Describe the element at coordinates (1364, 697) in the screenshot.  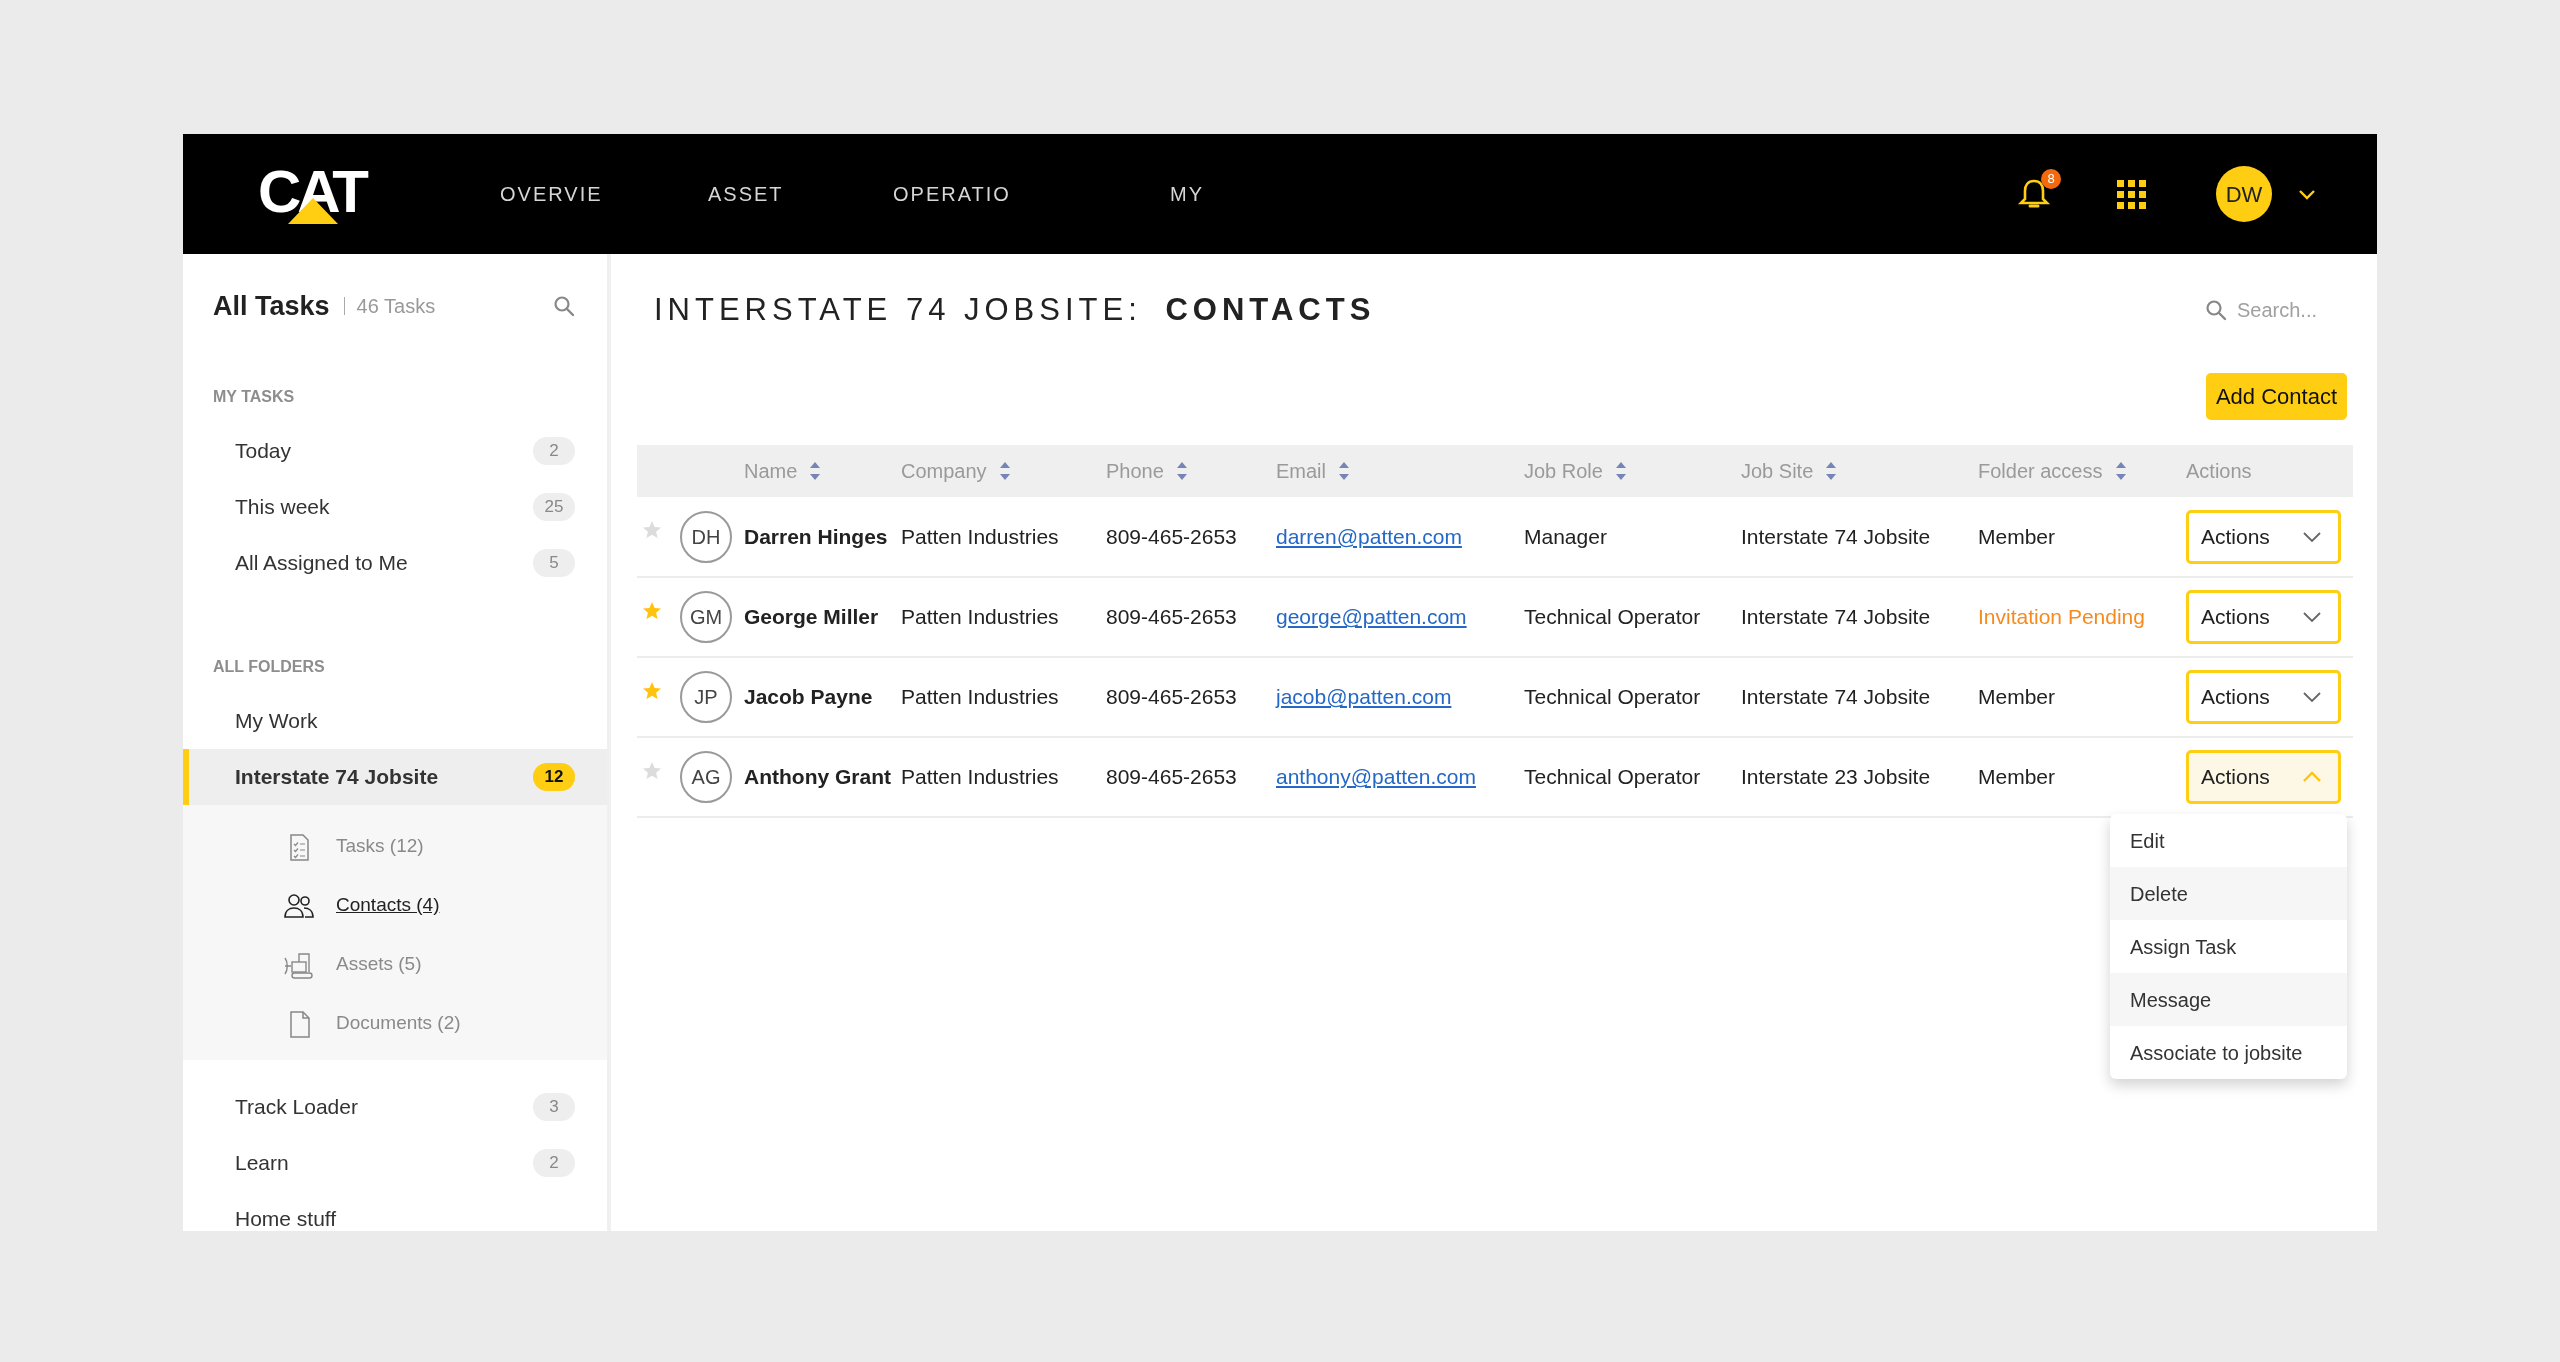
I see `email-link: jacob@patten.com` at that location.